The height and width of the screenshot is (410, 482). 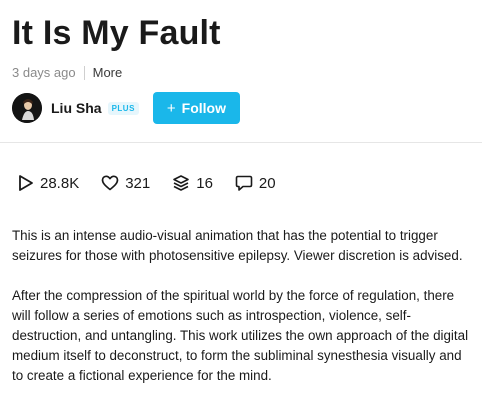 What do you see at coordinates (76, 108) in the screenshot?
I see `author-name: Liu Sha` at bounding box center [76, 108].